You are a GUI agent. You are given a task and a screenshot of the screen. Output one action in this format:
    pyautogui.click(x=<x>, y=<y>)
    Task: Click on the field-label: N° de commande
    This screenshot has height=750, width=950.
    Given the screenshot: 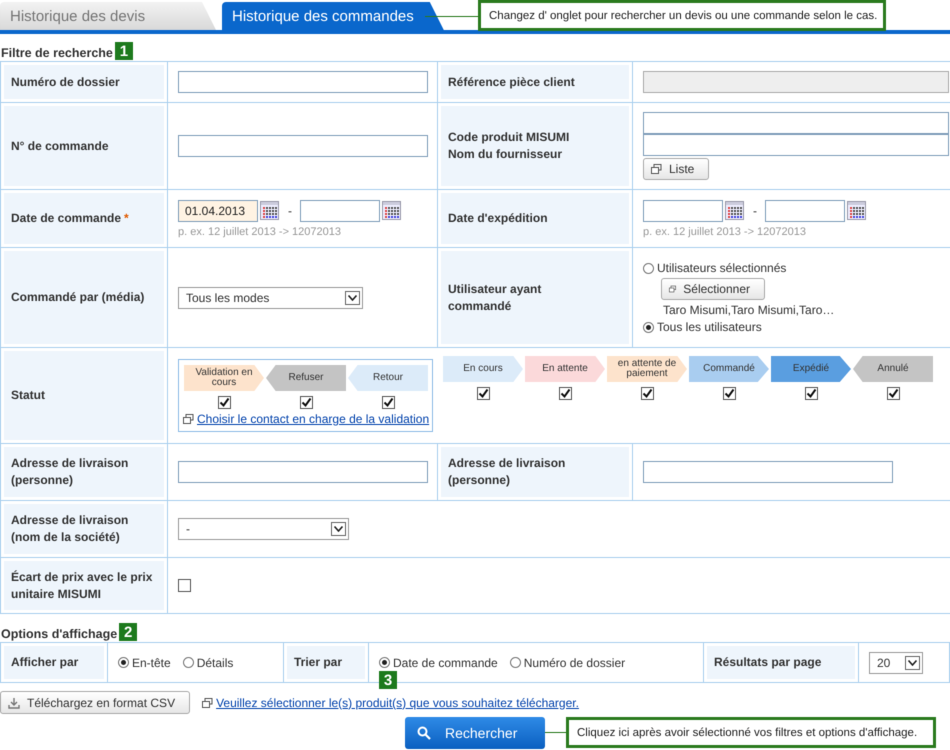 What is the action you would take?
    pyautogui.click(x=59, y=146)
    